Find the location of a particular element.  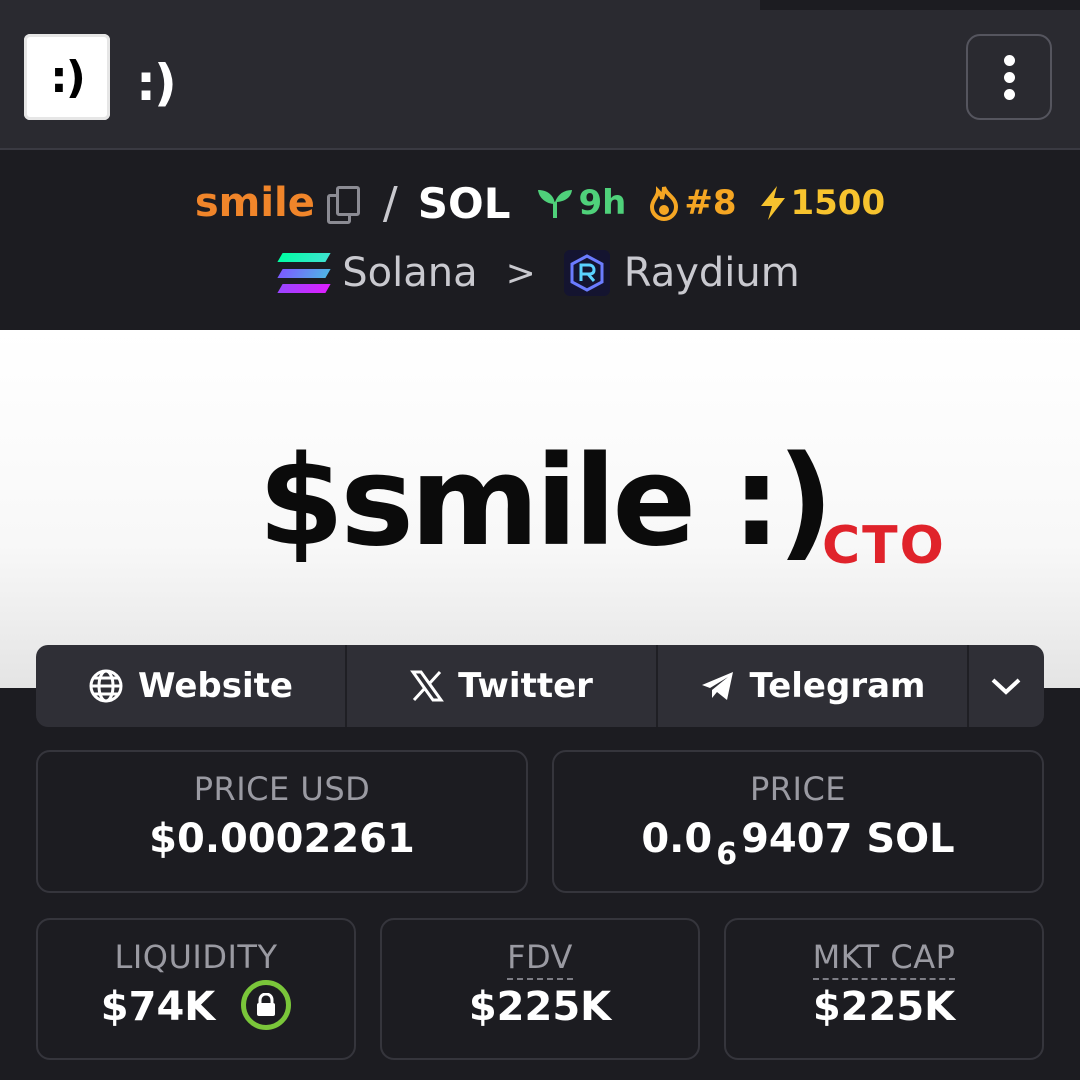

chevron-down-icon is located at coordinates (1006, 686).